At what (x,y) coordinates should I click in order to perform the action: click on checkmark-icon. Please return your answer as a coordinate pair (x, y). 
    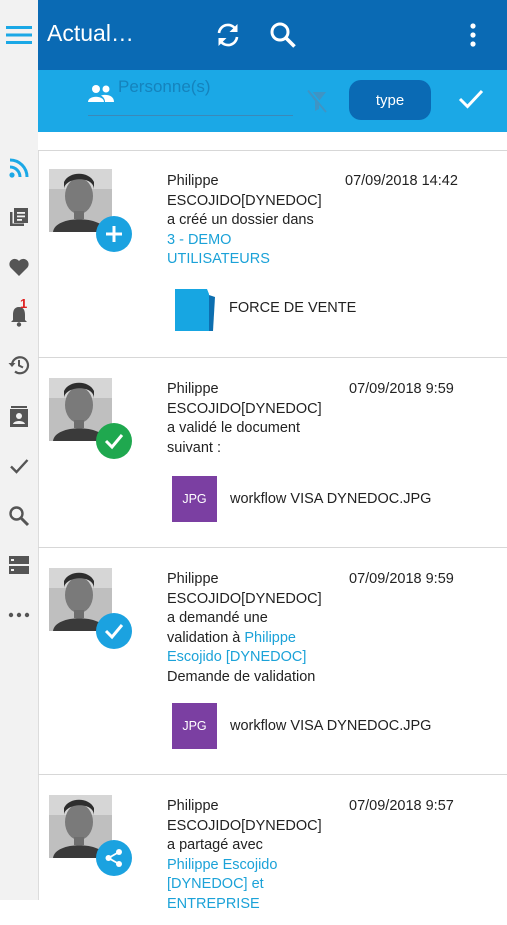
    Looking at the image, I should click on (19, 466).